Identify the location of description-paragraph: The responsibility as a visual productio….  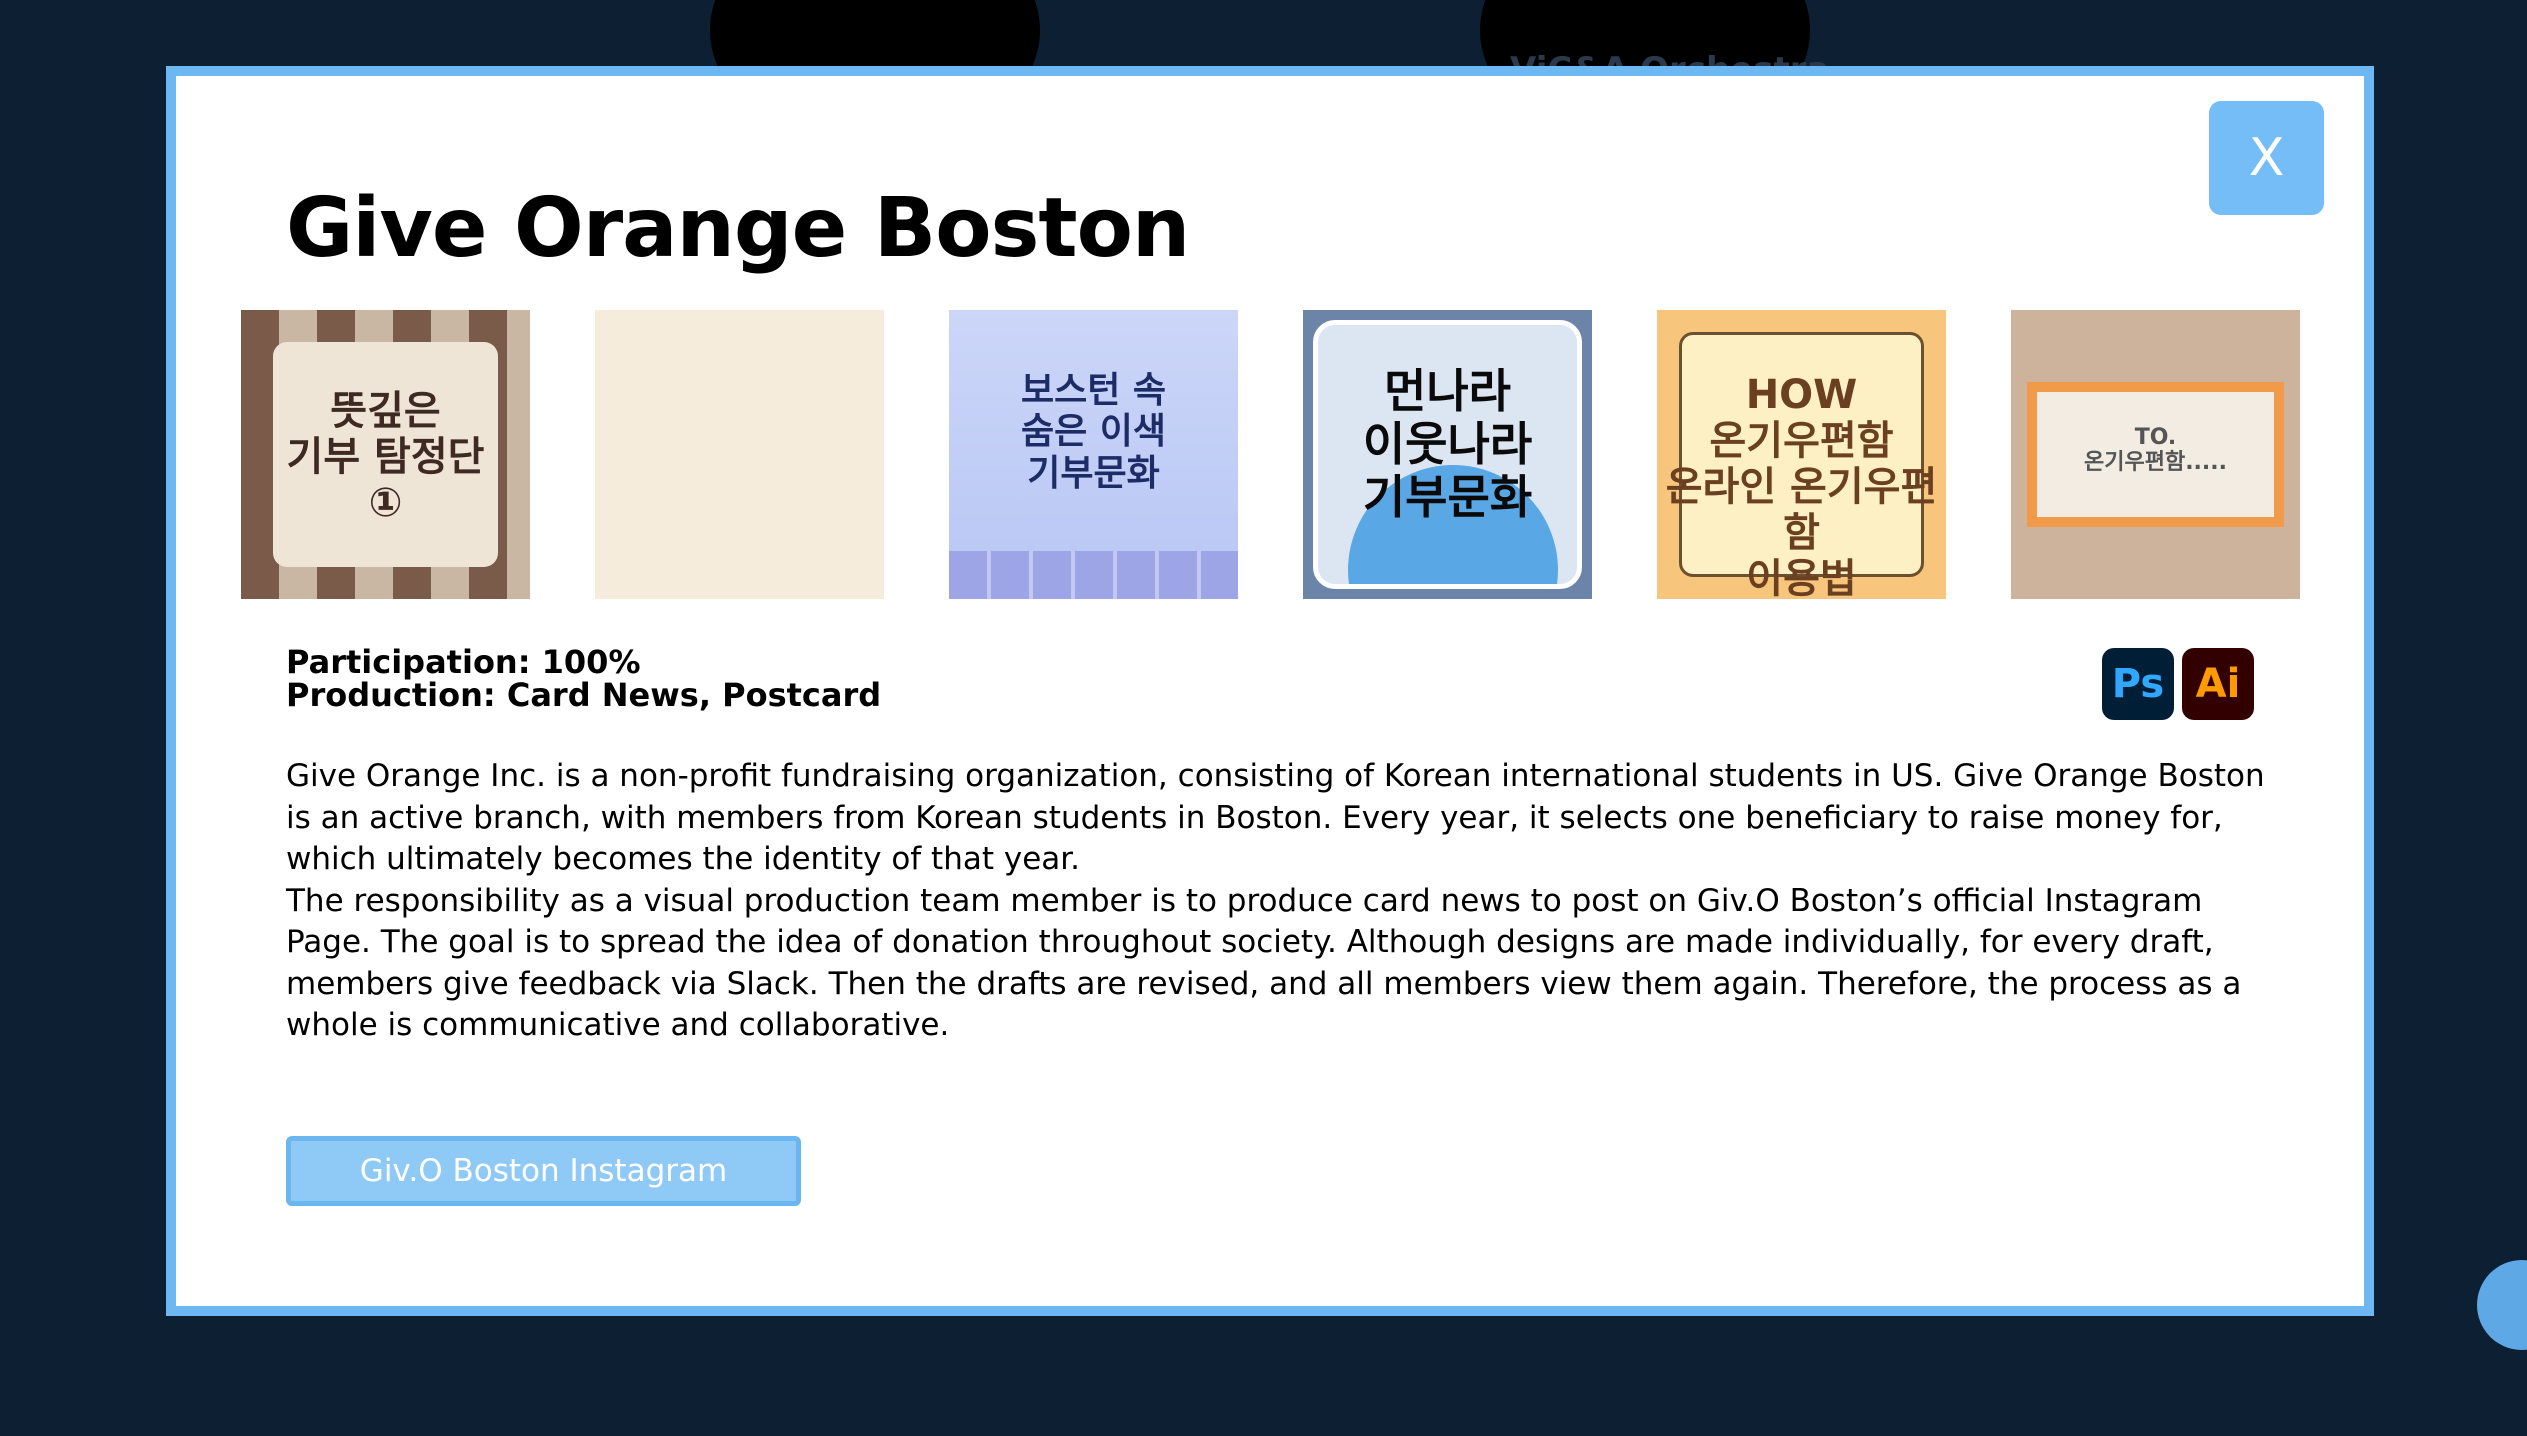
(1264, 963).